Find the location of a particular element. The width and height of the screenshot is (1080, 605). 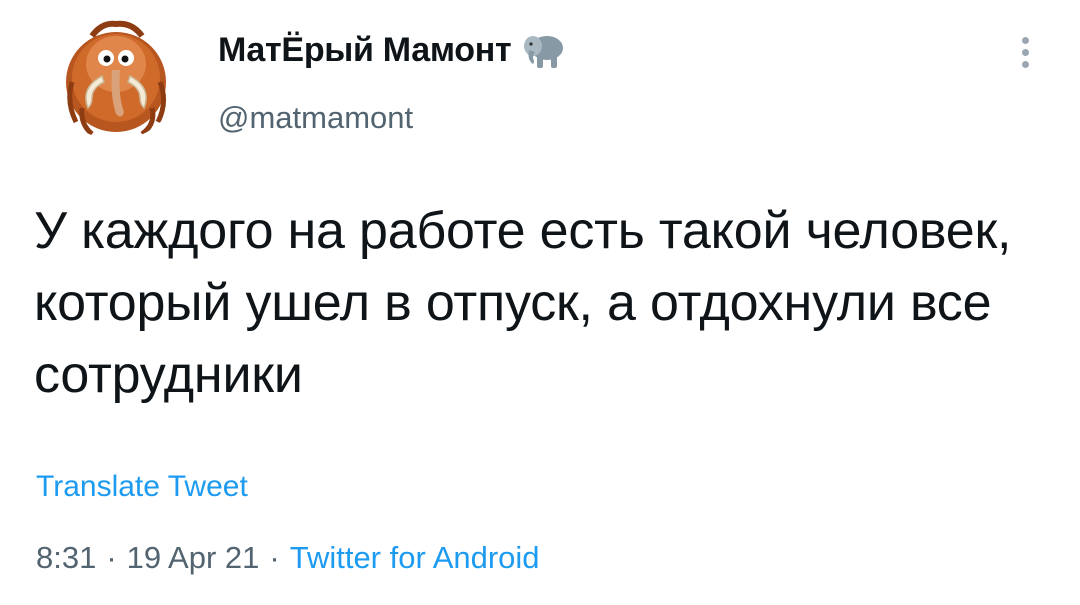

tweet-metadata: 8:31 · 19 Apr 21 · Twitter for Android is located at coordinates (288, 558).